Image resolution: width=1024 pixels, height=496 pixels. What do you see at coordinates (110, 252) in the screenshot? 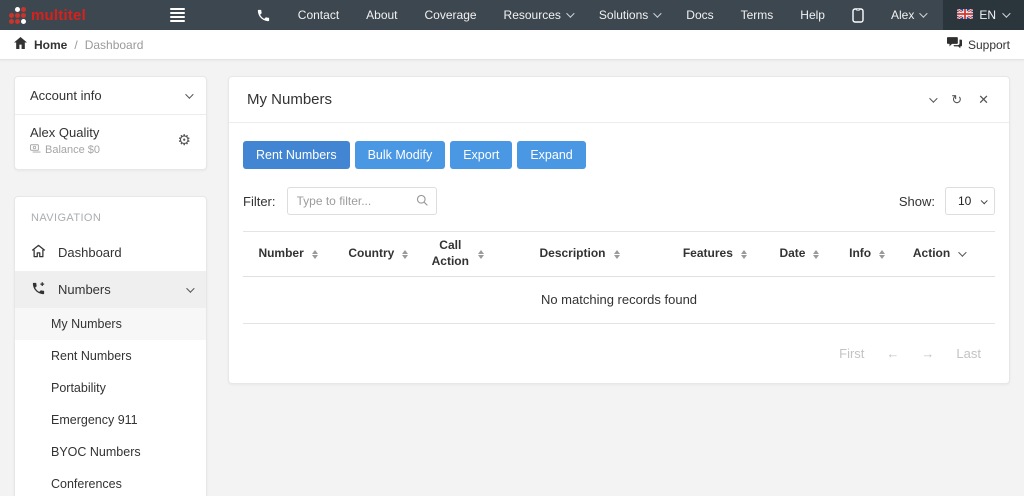
I see `sidebar-item-dashboard: Dashboard` at bounding box center [110, 252].